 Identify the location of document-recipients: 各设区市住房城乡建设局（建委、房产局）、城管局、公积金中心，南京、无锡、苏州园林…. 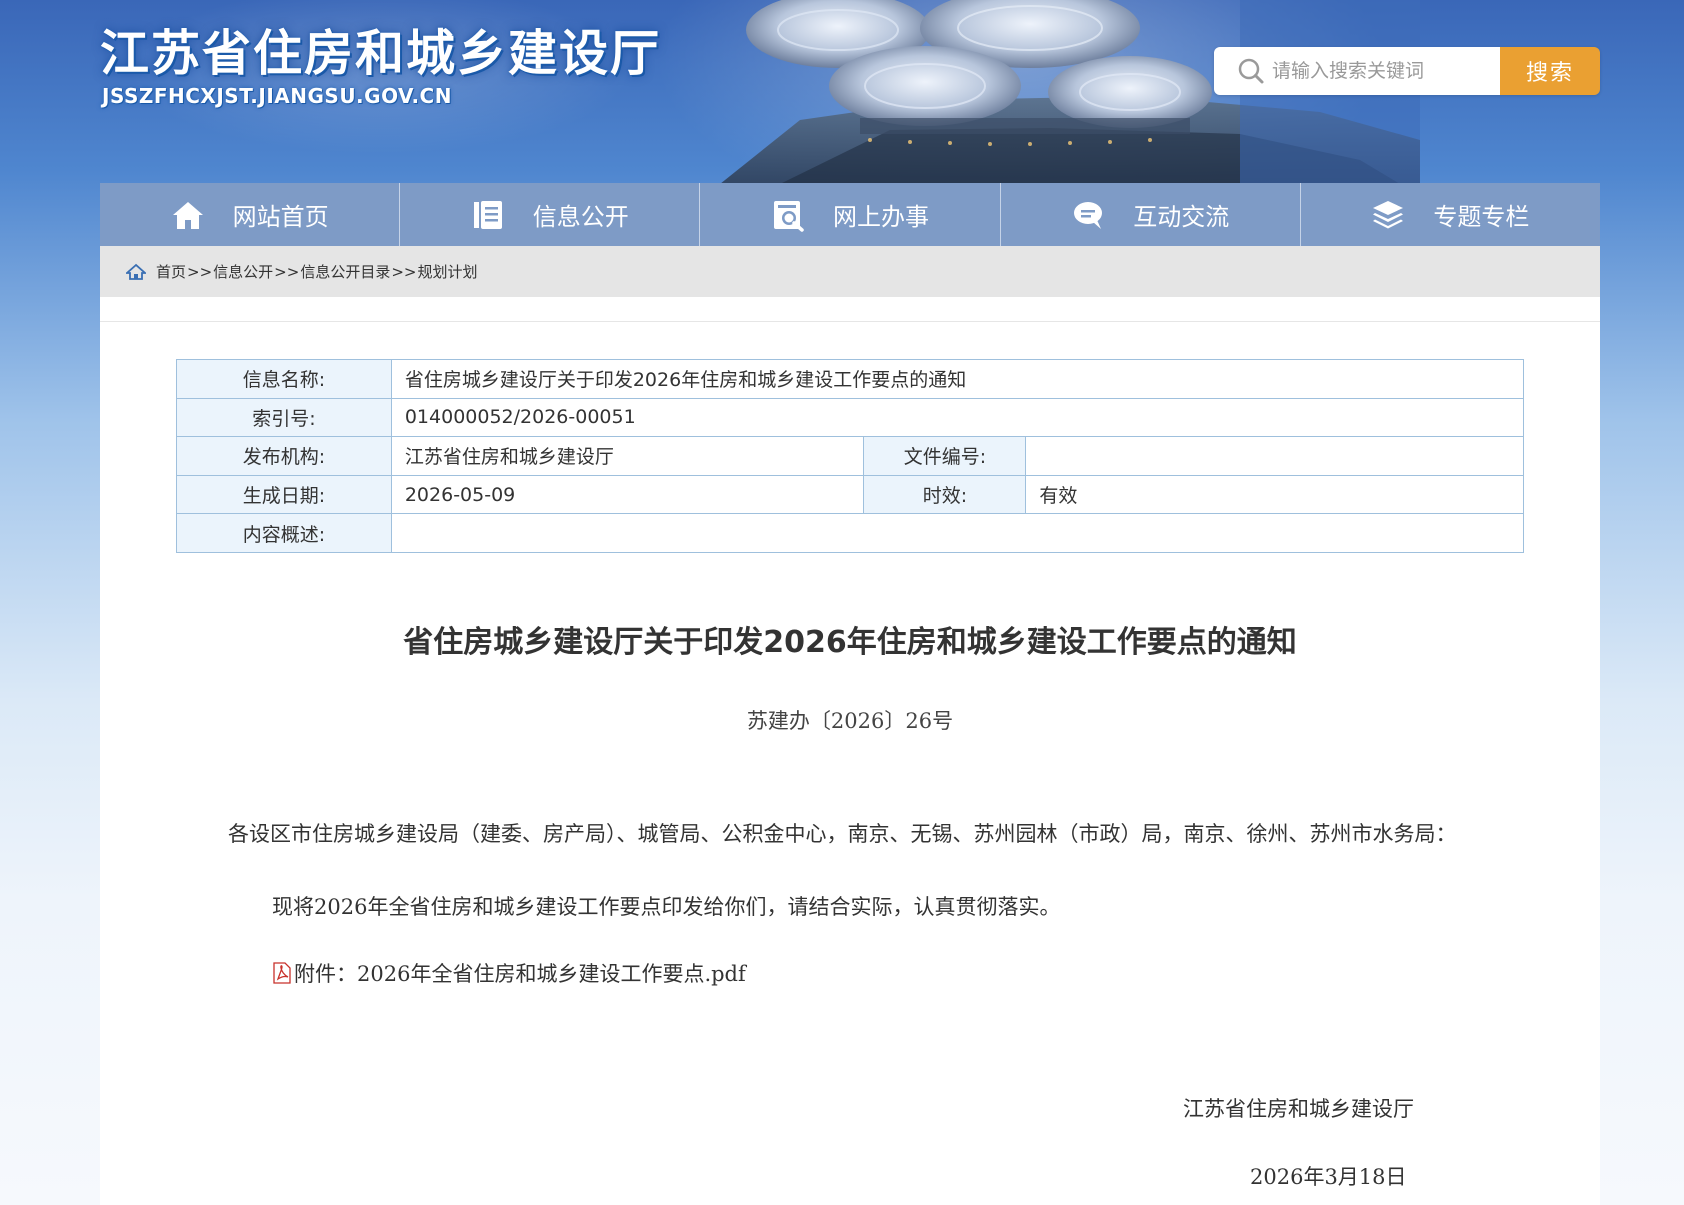
(842, 834).